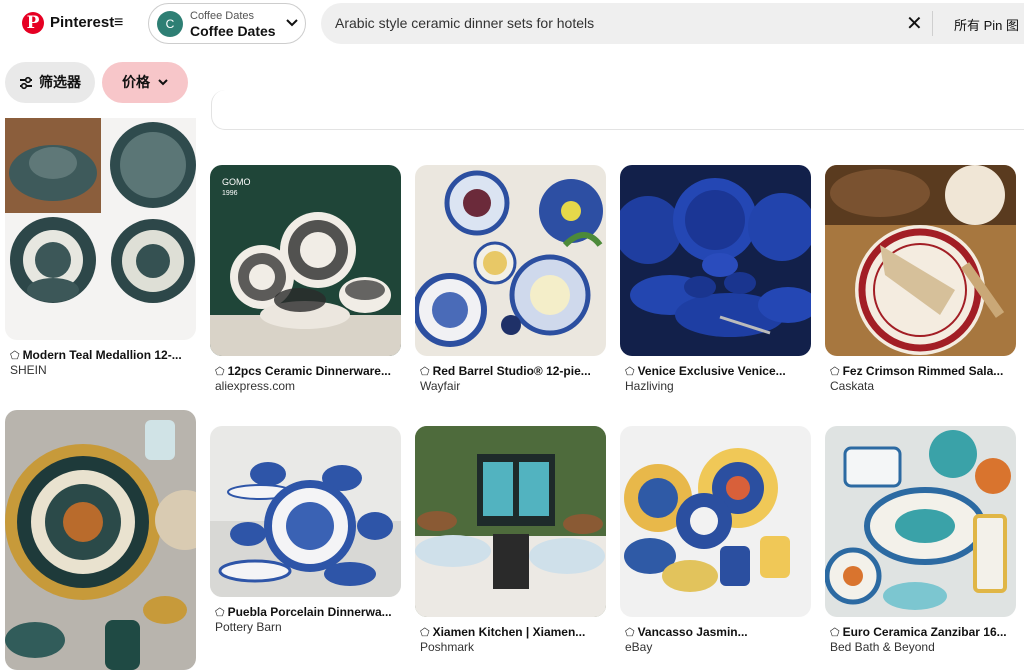 This screenshot has height=670, width=1024. What do you see at coordinates (914, 23) in the screenshot?
I see `clear-search-icon: ✕` at bounding box center [914, 23].